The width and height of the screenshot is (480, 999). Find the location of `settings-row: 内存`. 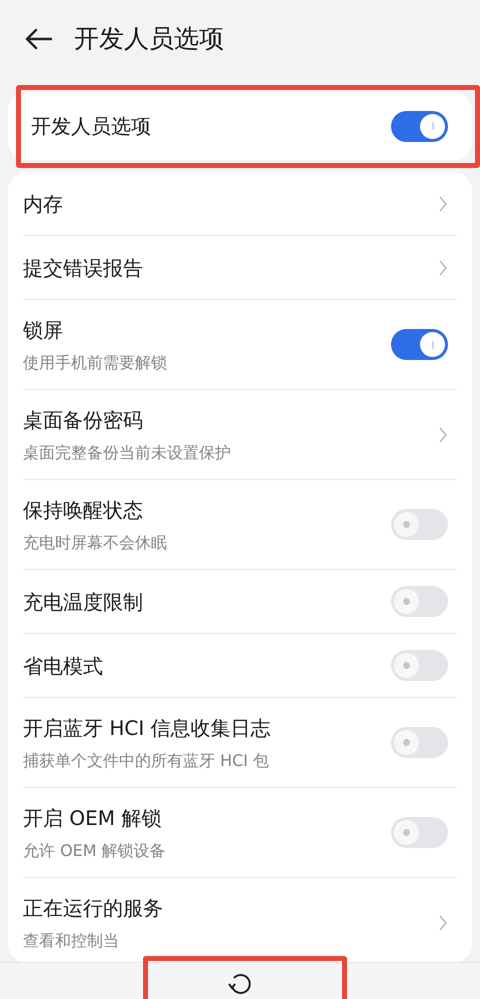

settings-row: 内存 is located at coordinates (240, 204).